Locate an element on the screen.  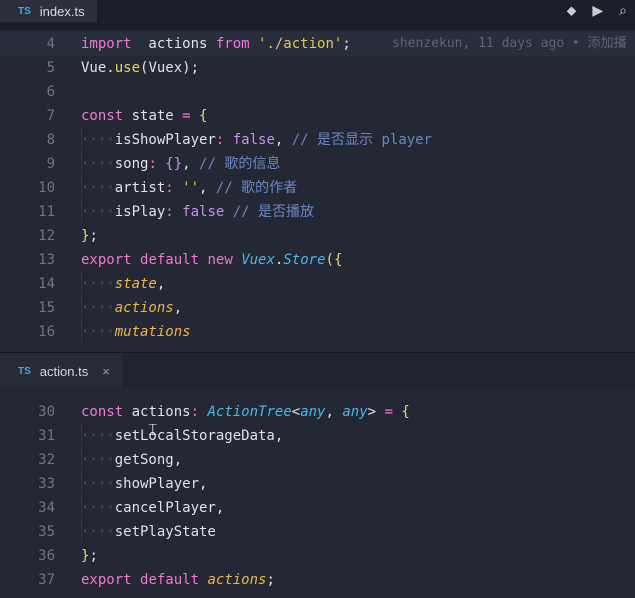
code-line: 35 ····setPlayState is located at coordinates (317, 532).